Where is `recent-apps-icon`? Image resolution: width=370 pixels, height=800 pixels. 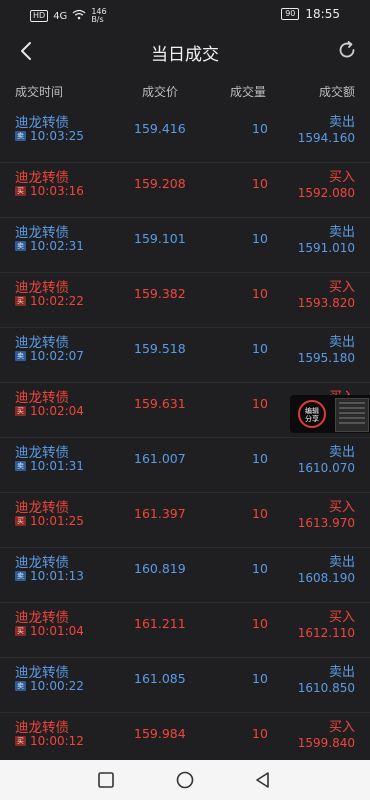 recent-apps-icon is located at coordinates (106, 780).